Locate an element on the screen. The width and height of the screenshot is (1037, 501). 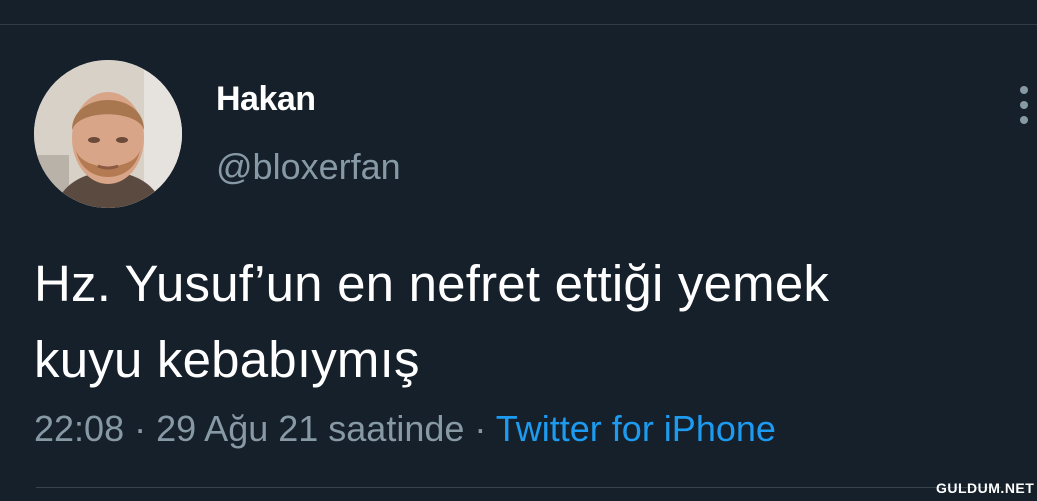
bottom-divider is located at coordinates (518, 487).